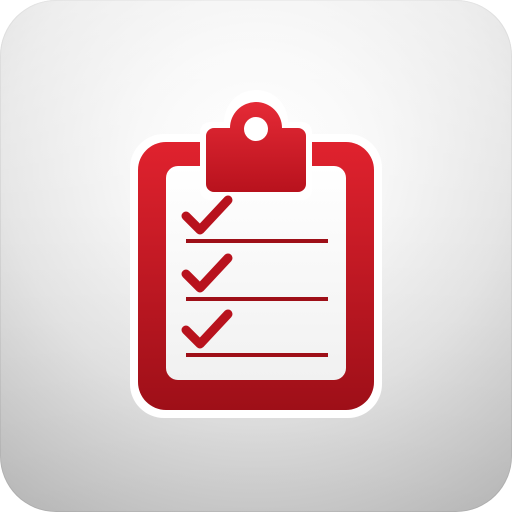 This screenshot has height=512, width=512. What do you see at coordinates (256, 129) in the screenshot?
I see `clip-hole` at bounding box center [256, 129].